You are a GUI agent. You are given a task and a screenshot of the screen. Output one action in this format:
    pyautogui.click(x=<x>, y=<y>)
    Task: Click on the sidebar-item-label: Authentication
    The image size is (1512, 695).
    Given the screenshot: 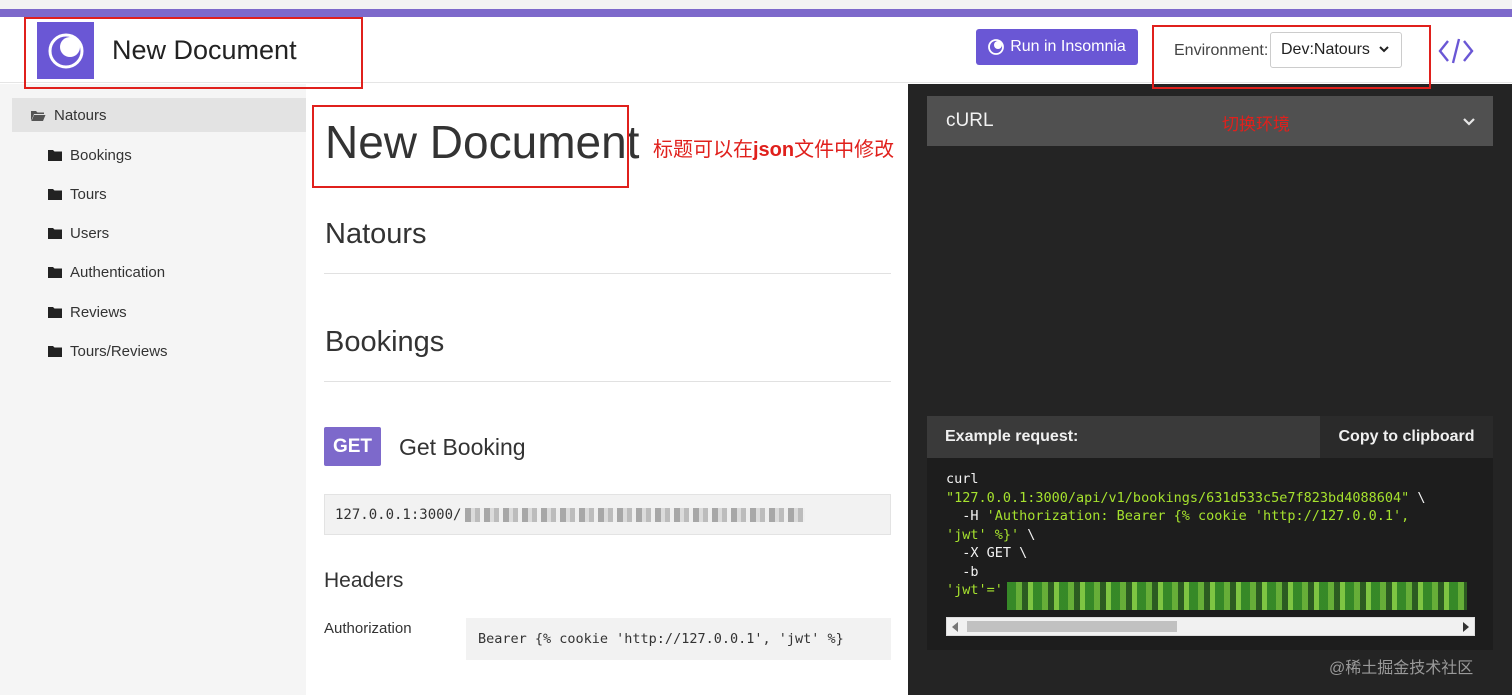 What is the action you would take?
    pyautogui.click(x=118, y=272)
    